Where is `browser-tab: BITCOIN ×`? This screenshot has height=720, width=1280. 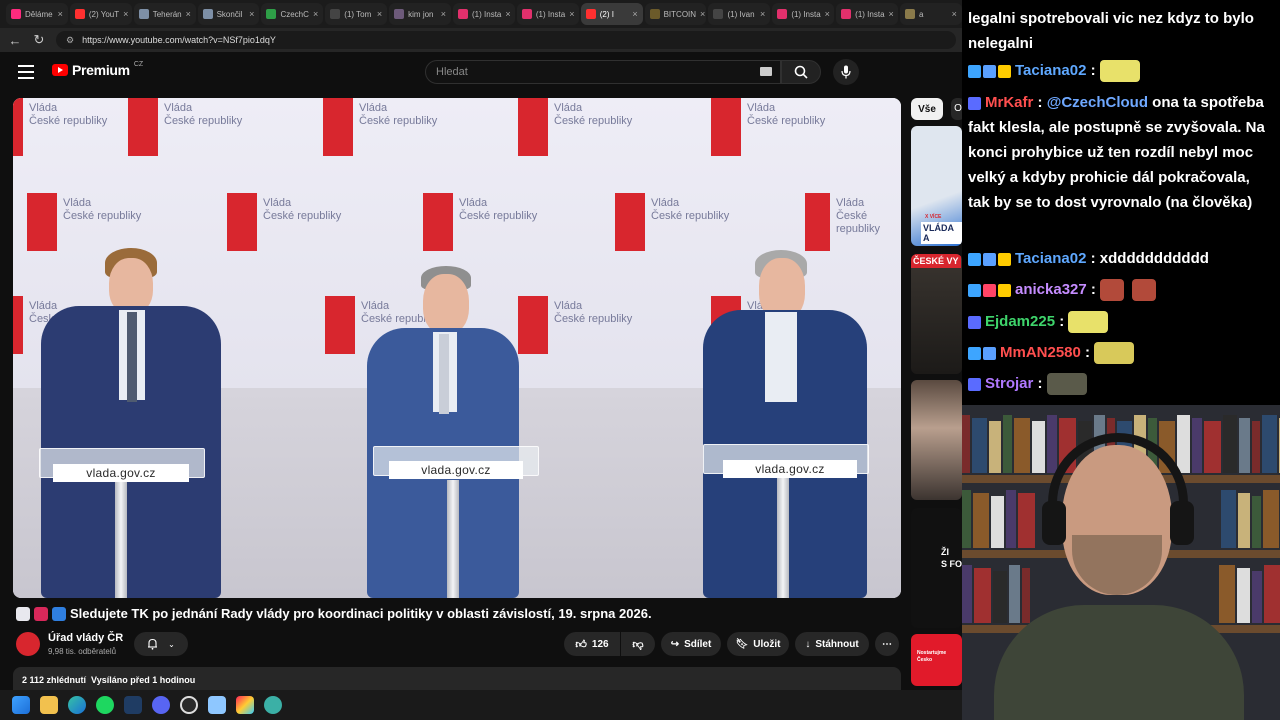
browser-tab: BITCOIN × is located at coordinates (675, 14).